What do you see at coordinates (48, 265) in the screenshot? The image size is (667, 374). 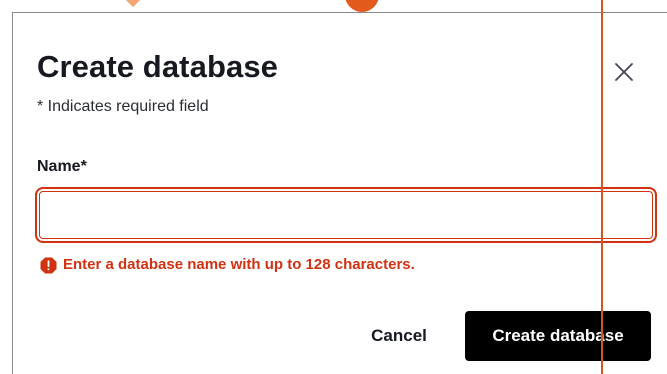 I see `error-octagon-icon` at bounding box center [48, 265].